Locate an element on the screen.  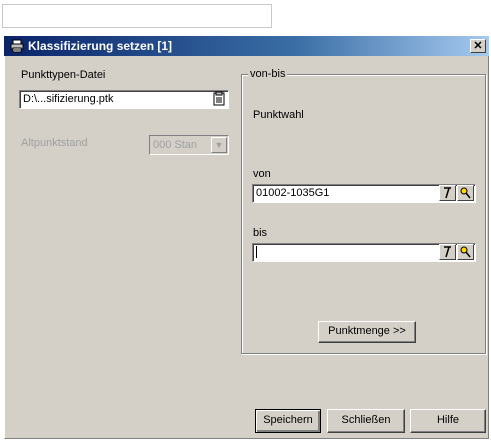
dialog-title: Klassifizierung setzen [1] is located at coordinates (100, 46).